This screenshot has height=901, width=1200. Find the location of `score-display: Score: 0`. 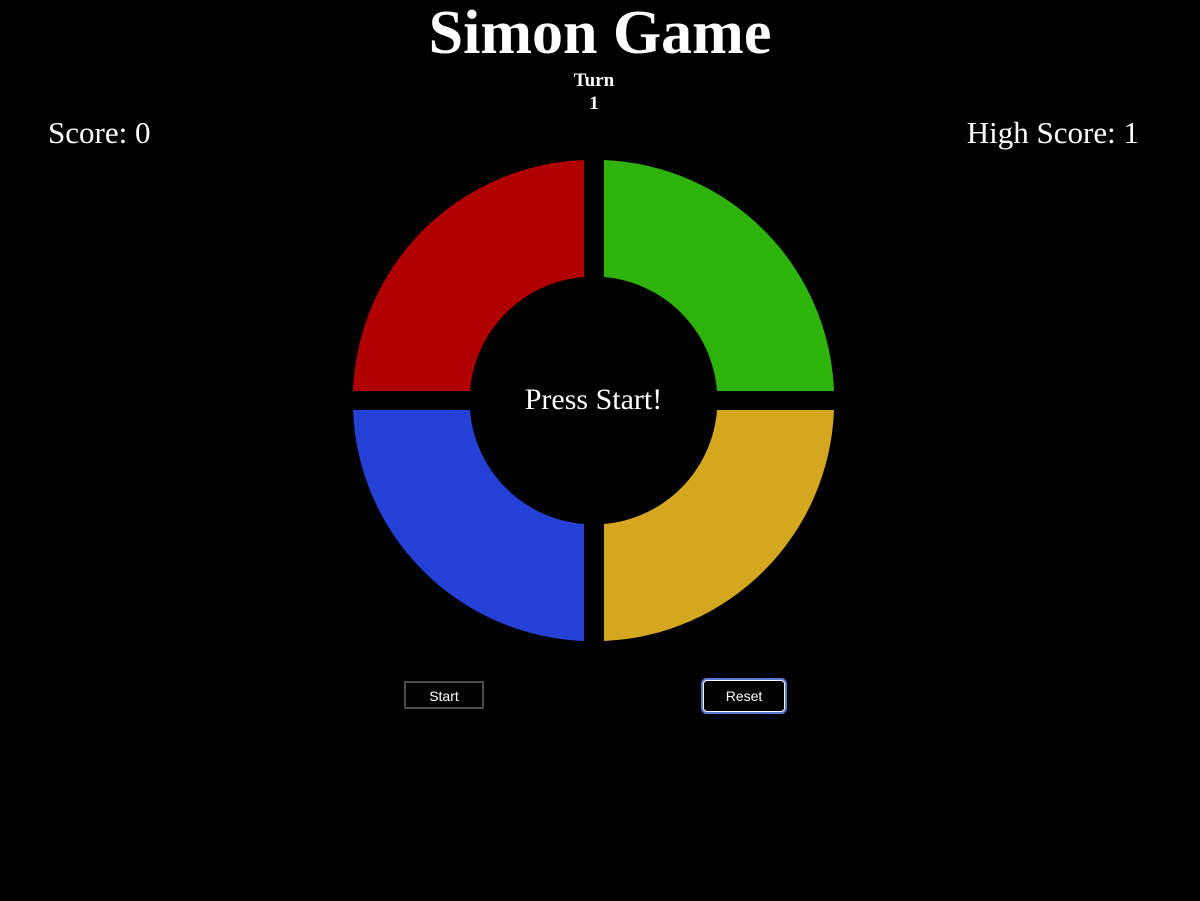

score-display: Score: 0 is located at coordinates (99, 132).